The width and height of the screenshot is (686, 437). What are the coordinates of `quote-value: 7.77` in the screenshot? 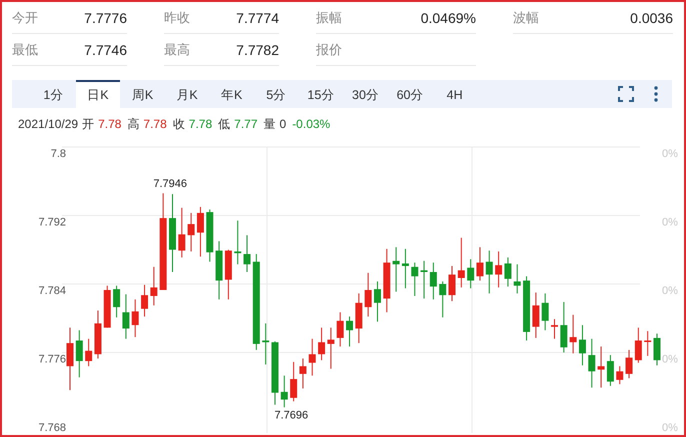 It's located at (246, 124).